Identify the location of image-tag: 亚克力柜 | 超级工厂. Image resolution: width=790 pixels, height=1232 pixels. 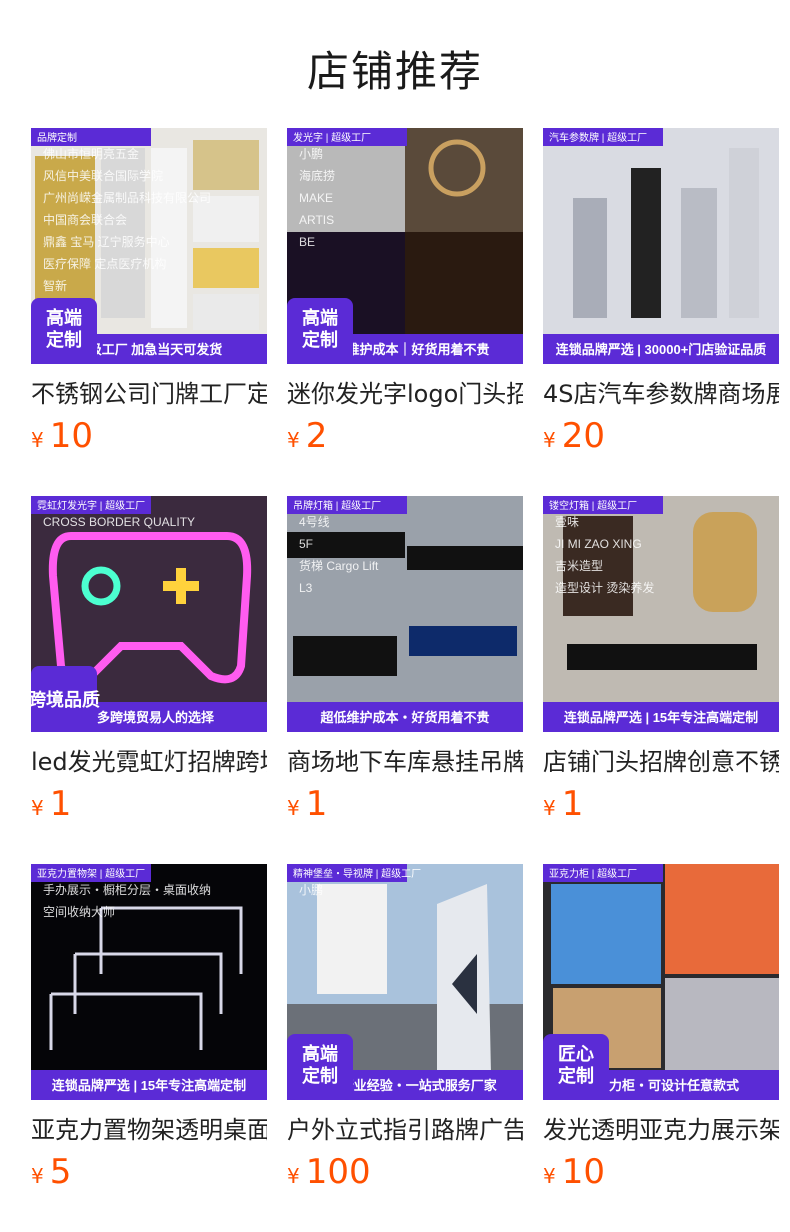
(593, 873).